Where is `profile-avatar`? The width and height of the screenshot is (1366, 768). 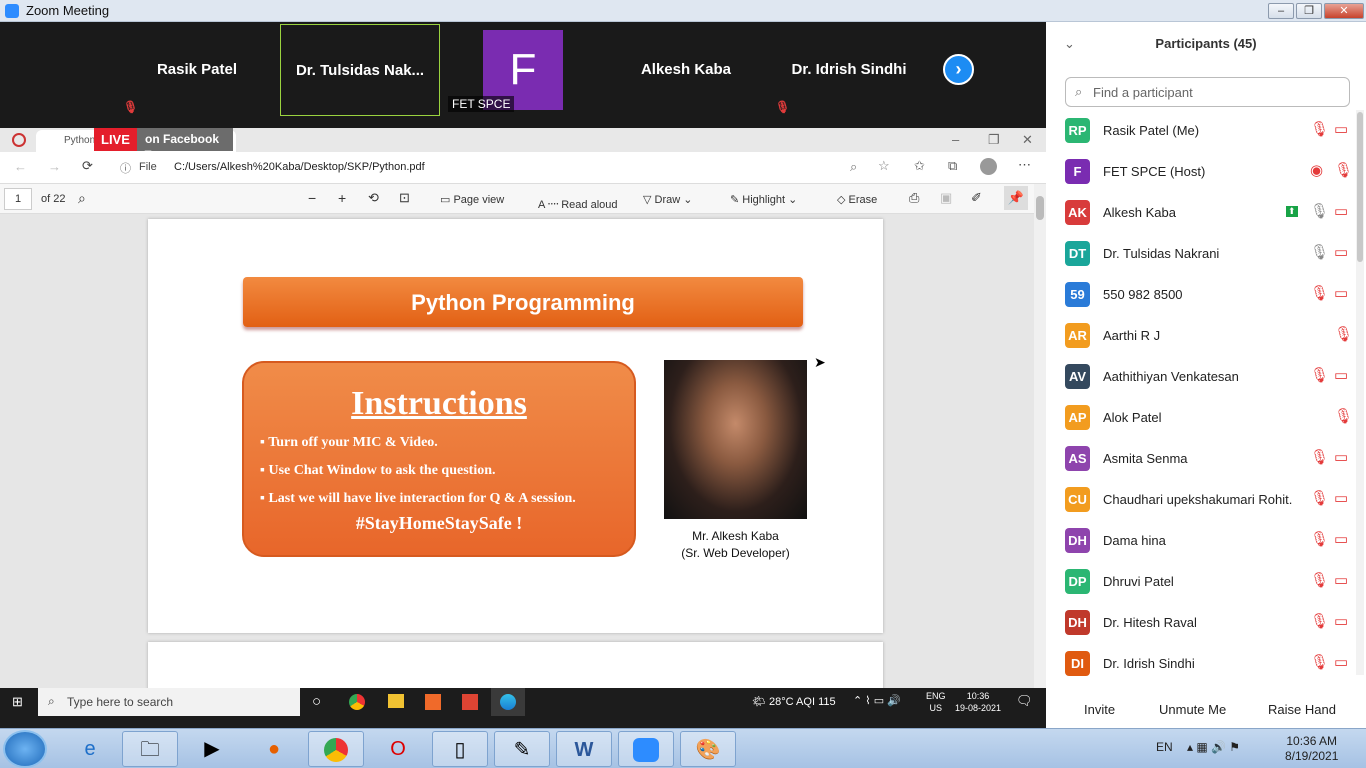
profile-avatar is located at coordinates (988, 166).